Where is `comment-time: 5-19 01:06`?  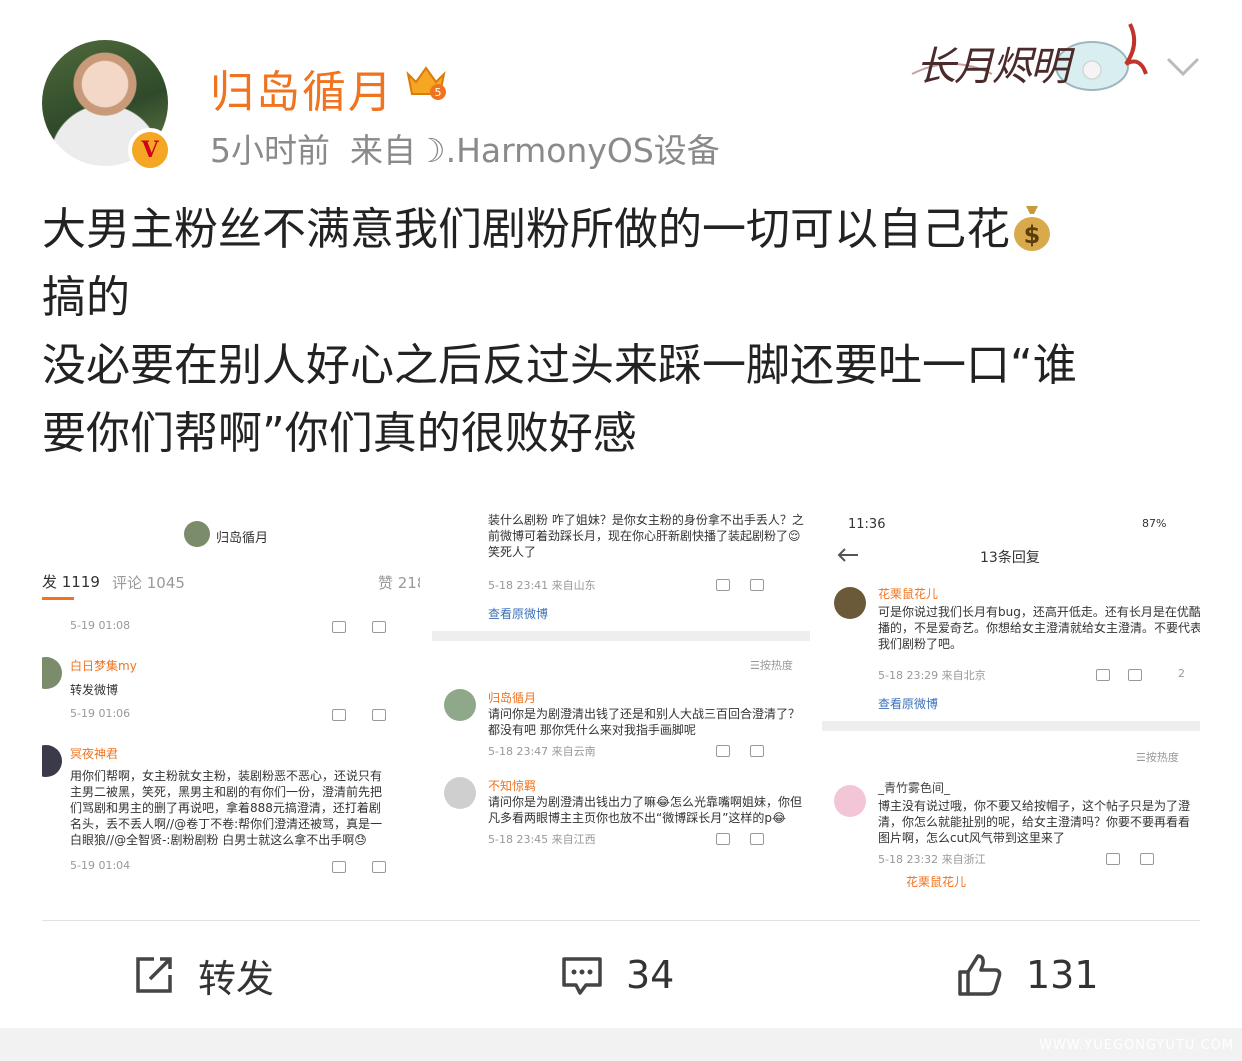
comment-time: 5-19 01:06 is located at coordinates (100, 713).